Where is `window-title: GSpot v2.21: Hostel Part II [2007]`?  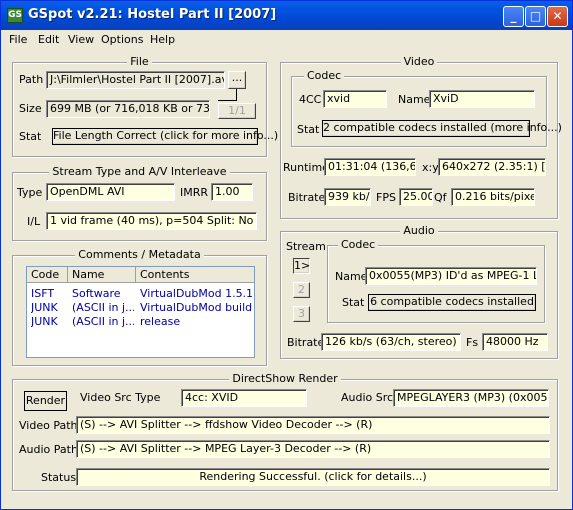
window-title: GSpot v2.21: Hostel Part II [2007] is located at coordinates (152, 14).